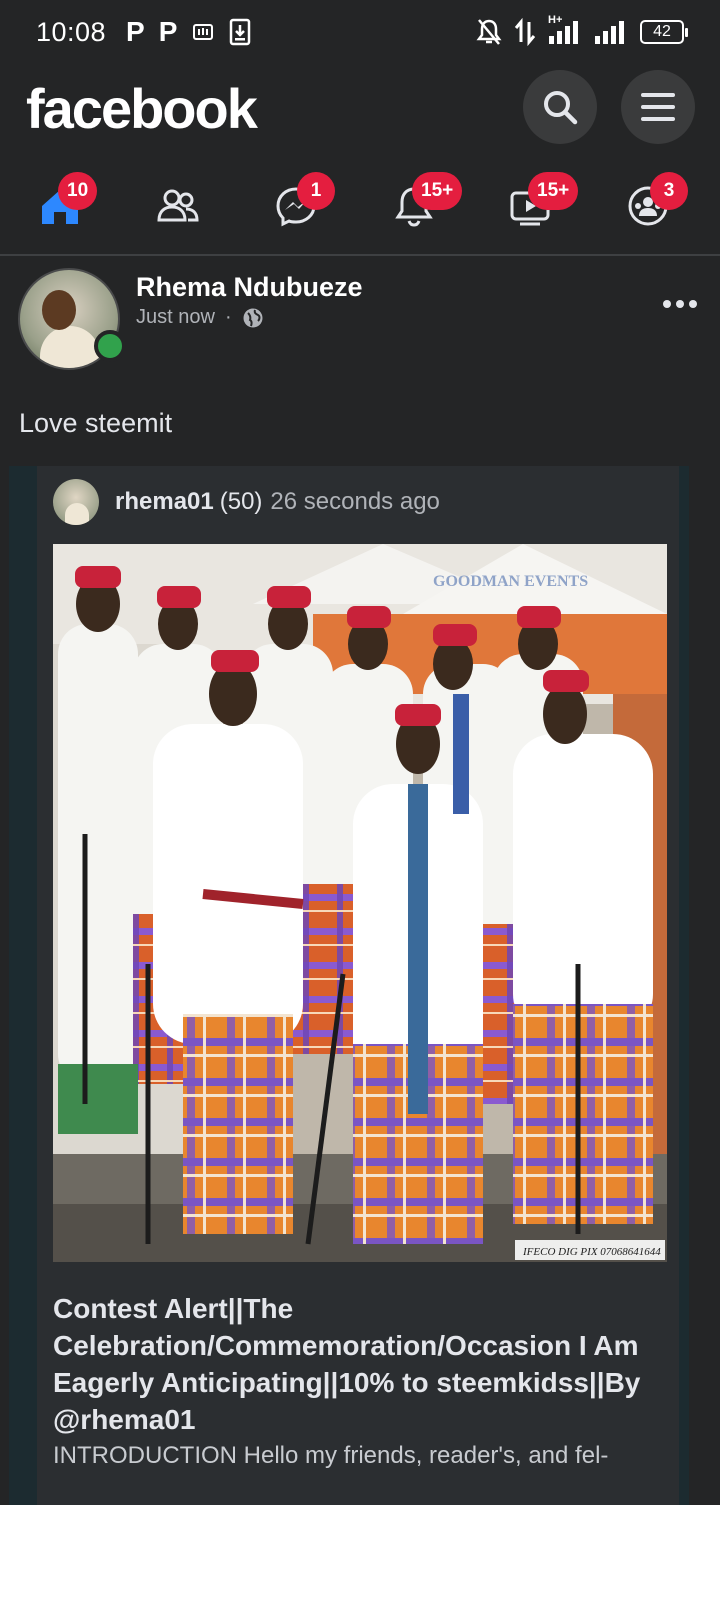 This screenshot has height=1600, width=720. I want to click on avatar-body, so click(70, 347).